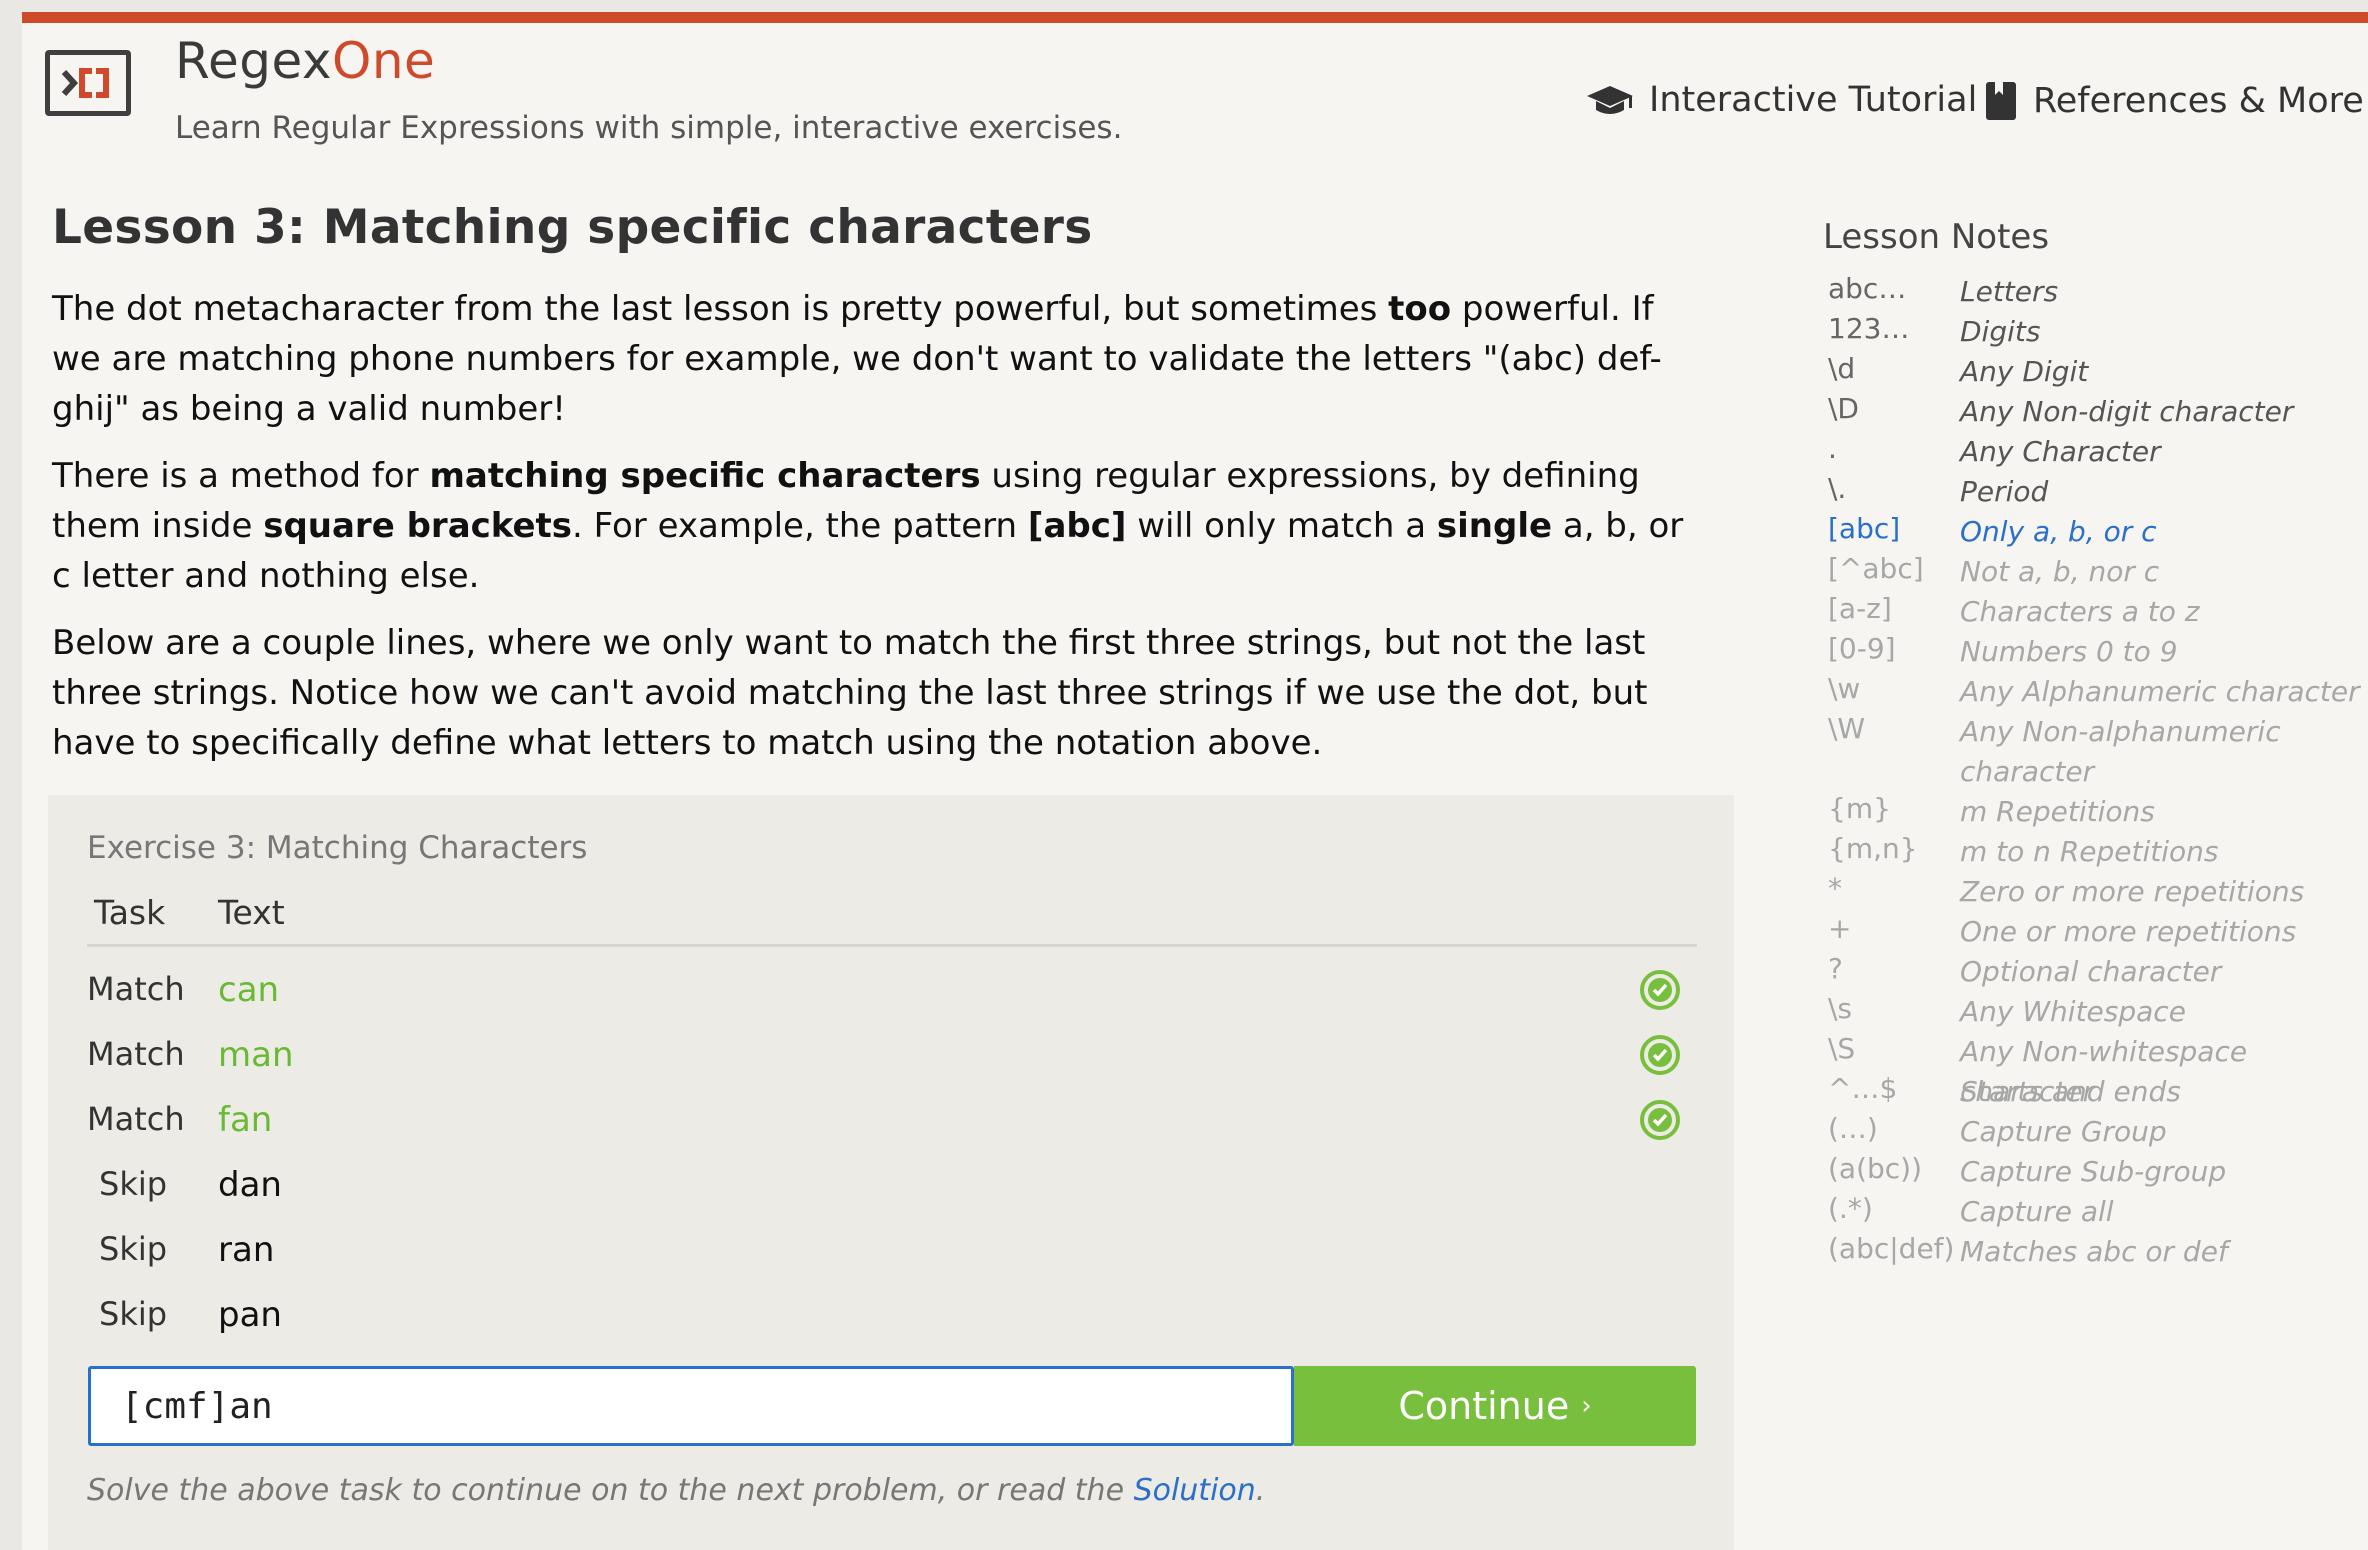 The image size is (2368, 1550). I want to click on lesson-note-value: Period, so click(2004, 491).